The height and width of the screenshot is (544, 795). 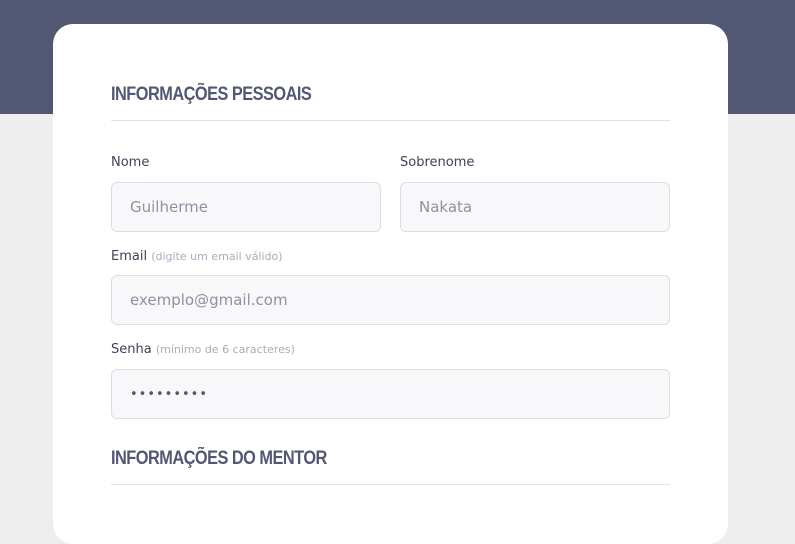 What do you see at coordinates (211, 94) in the screenshot?
I see `section-title-personal-info: Informações Pessoais` at bounding box center [211, 94].